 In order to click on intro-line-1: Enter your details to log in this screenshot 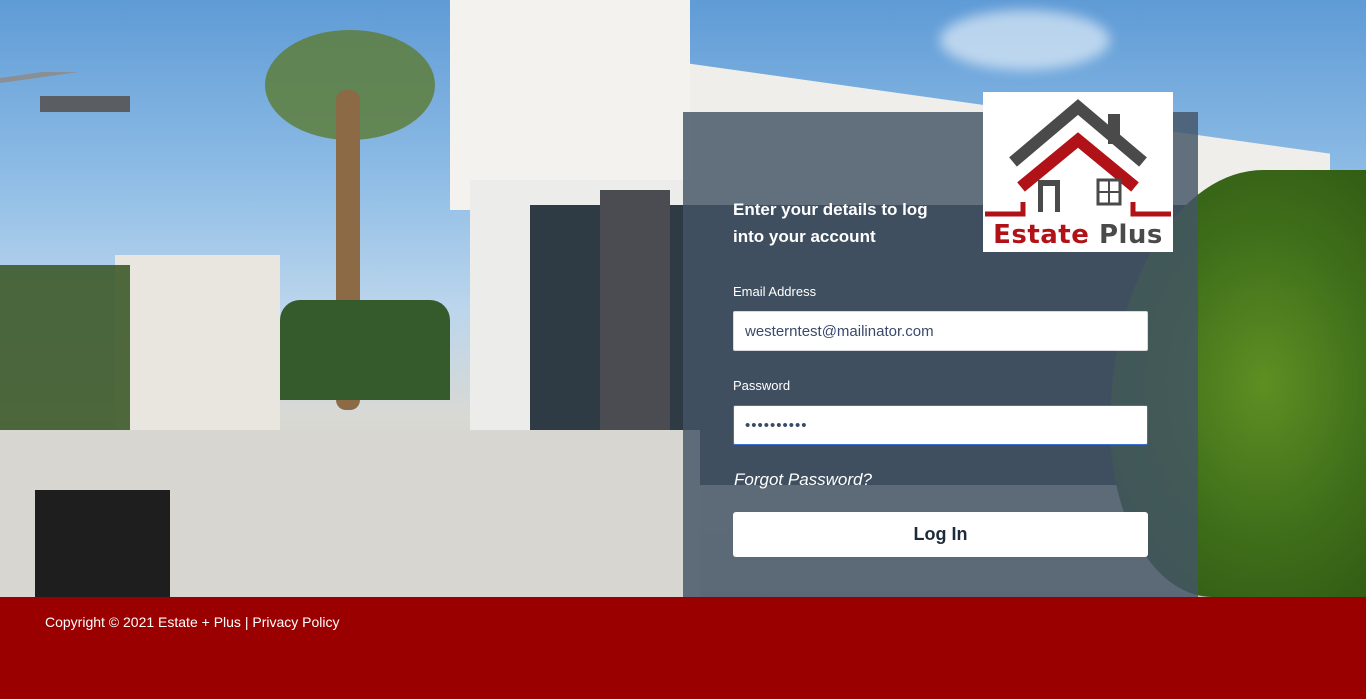, I will do `click(830, 209)`.